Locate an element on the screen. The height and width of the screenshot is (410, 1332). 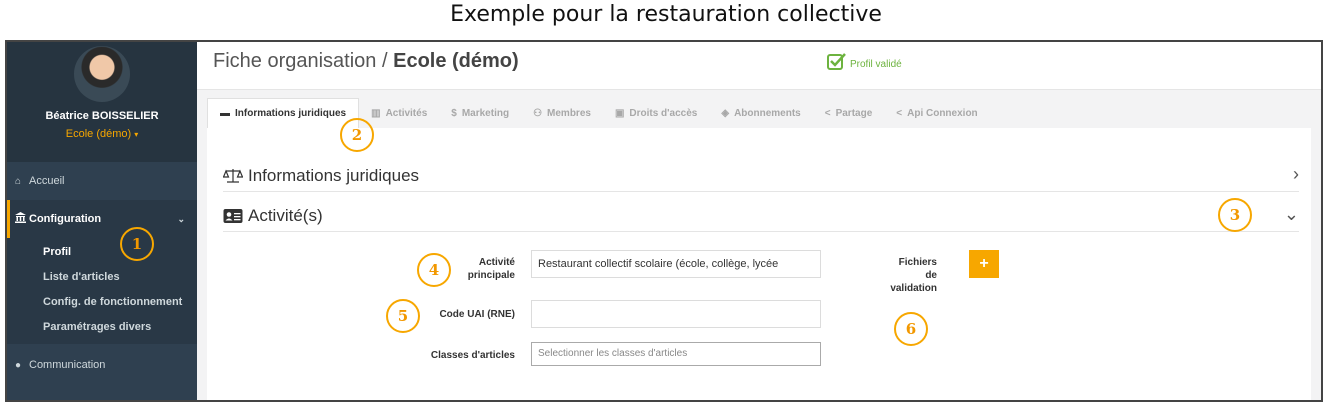
tab-partage: < Partage is located at coordinates (849, 113).